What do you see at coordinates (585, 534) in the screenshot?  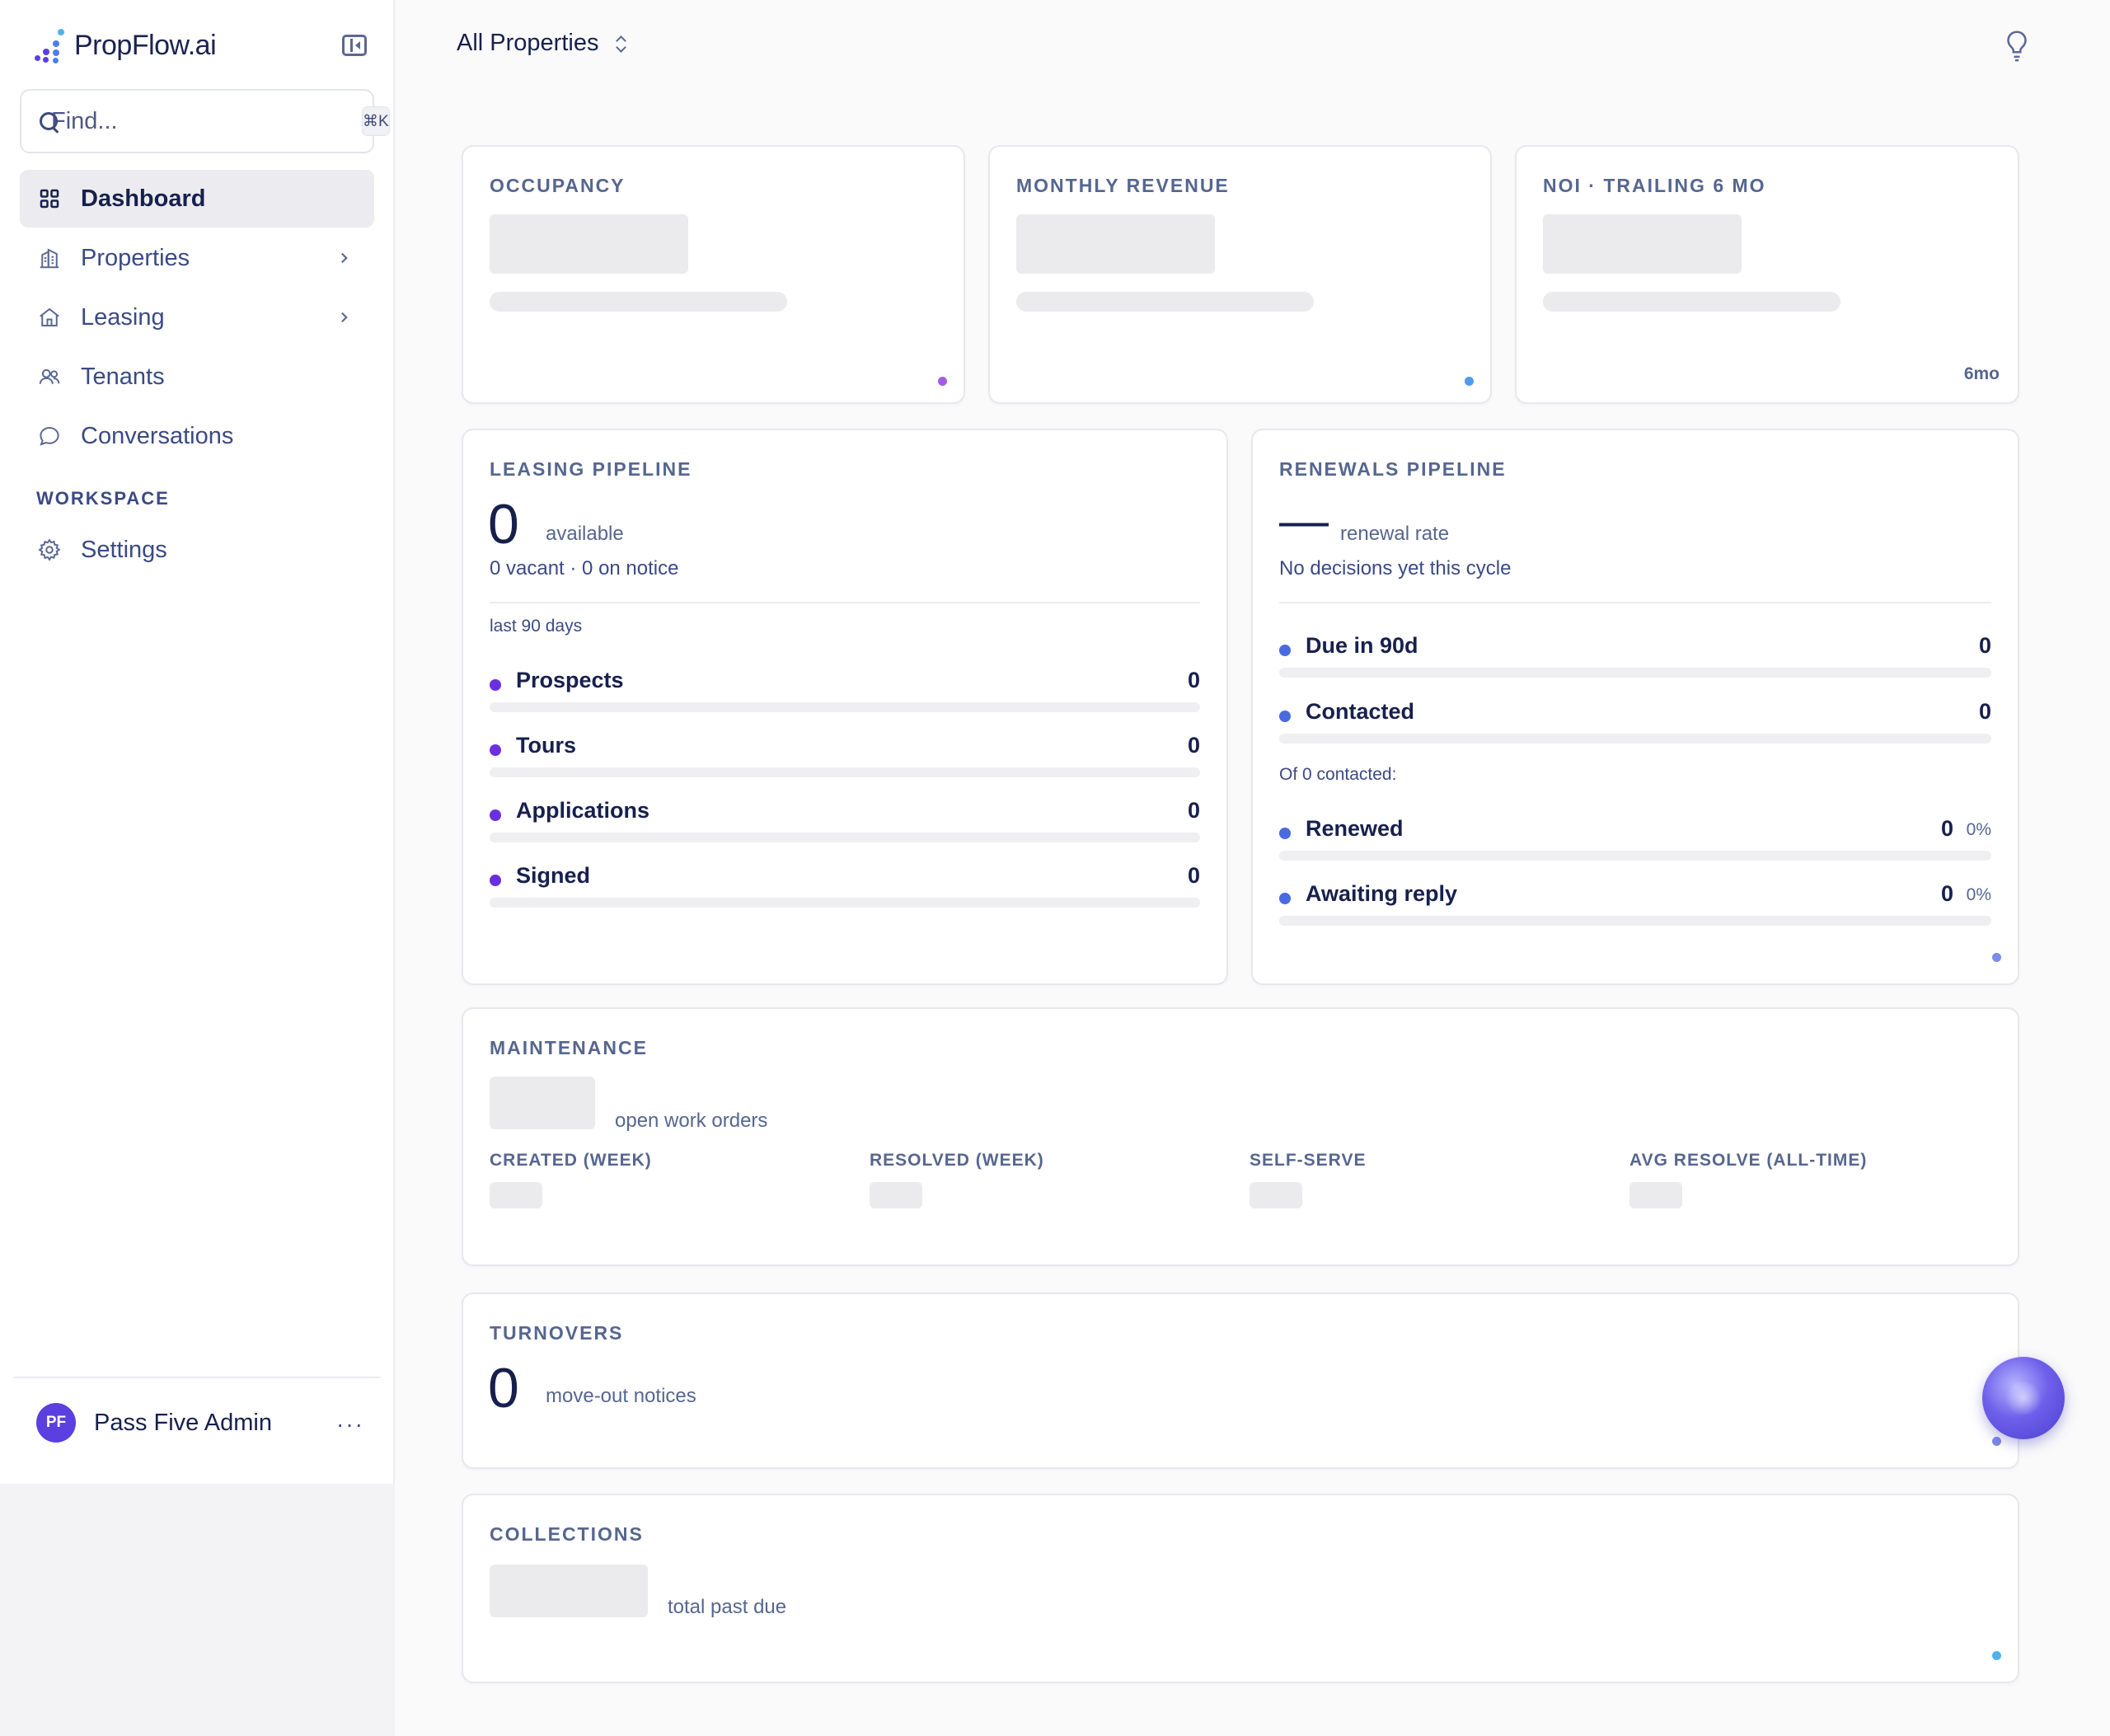 I see `available-label: available` at bounding box center [585, 534].